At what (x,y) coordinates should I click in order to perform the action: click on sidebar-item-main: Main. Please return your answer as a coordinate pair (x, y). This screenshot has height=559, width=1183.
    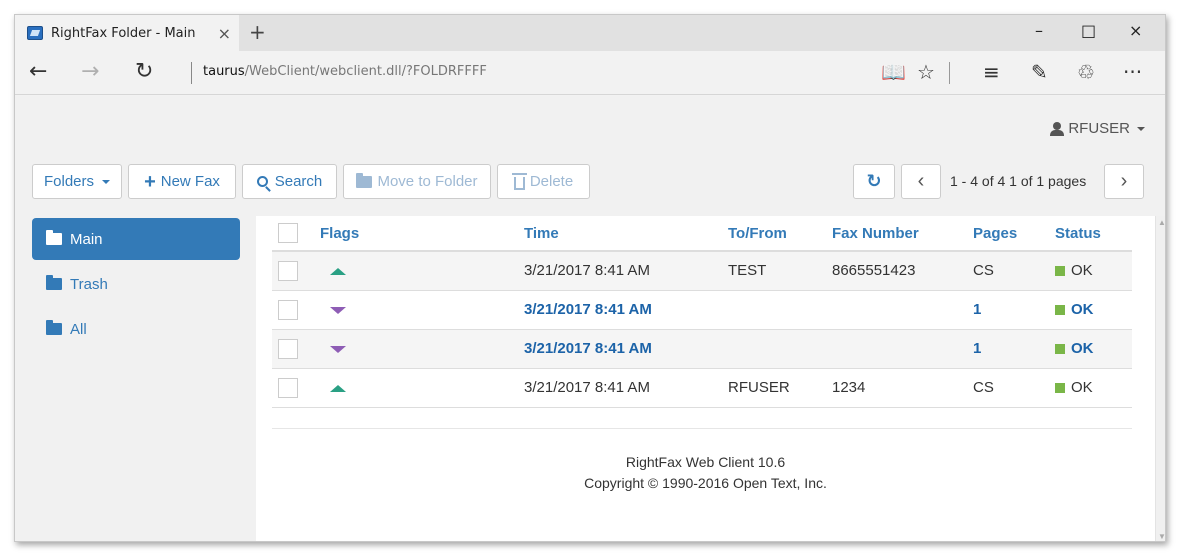
    Looking at the image, I should click on (136, 239).